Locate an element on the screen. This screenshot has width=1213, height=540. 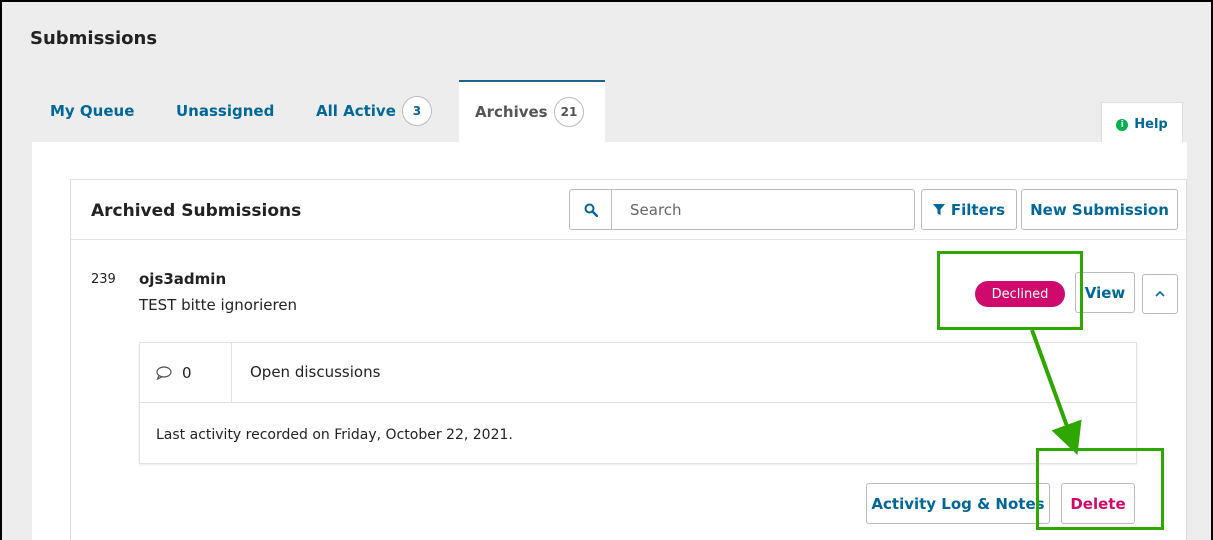
tab-unassigned: Unassigned is located at coordinates (225, 111).